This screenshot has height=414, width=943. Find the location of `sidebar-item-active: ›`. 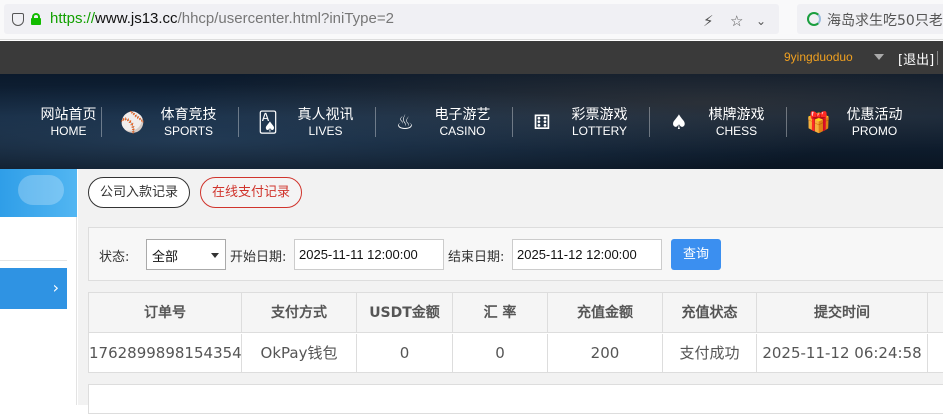

sidebar-item-active: › is located at coordinates (33, 288).